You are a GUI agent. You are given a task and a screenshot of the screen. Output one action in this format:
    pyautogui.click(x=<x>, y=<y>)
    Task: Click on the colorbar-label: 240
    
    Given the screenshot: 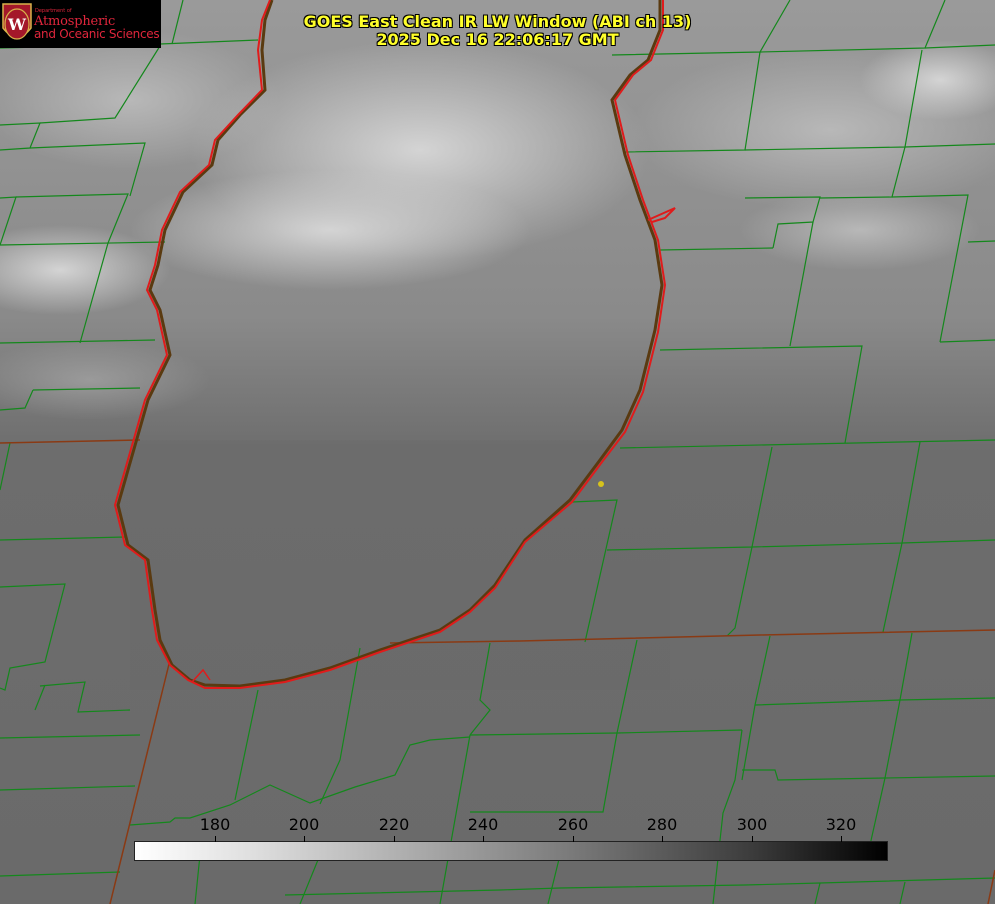 What is the action you would take?
    pyautogui.click(x=483, y=824)
    